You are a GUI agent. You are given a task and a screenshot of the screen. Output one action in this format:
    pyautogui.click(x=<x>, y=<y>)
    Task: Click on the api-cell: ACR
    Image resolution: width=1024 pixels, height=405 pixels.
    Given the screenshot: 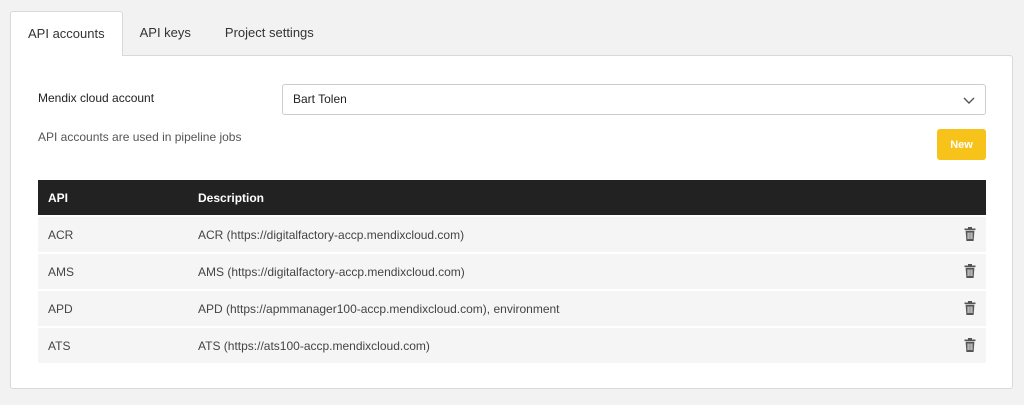 What is the action you would take?
    pyautogui.click(x=61, y=234)
    